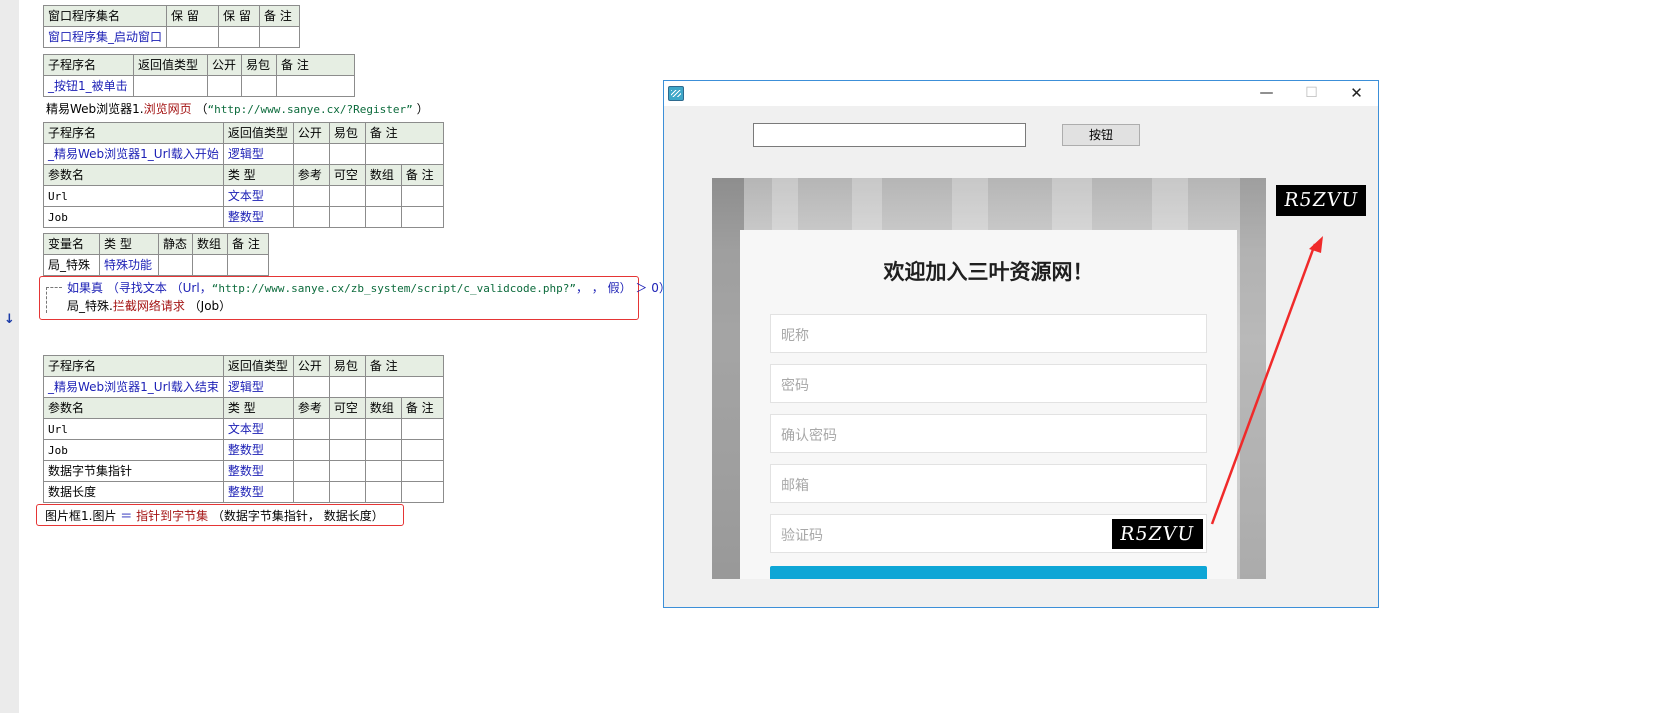 The width and height of the screenshot is (1670, 713). Describe the element at coordinates (1316, 244) in the screenshot. I see `arrow-head-icon` at that location.